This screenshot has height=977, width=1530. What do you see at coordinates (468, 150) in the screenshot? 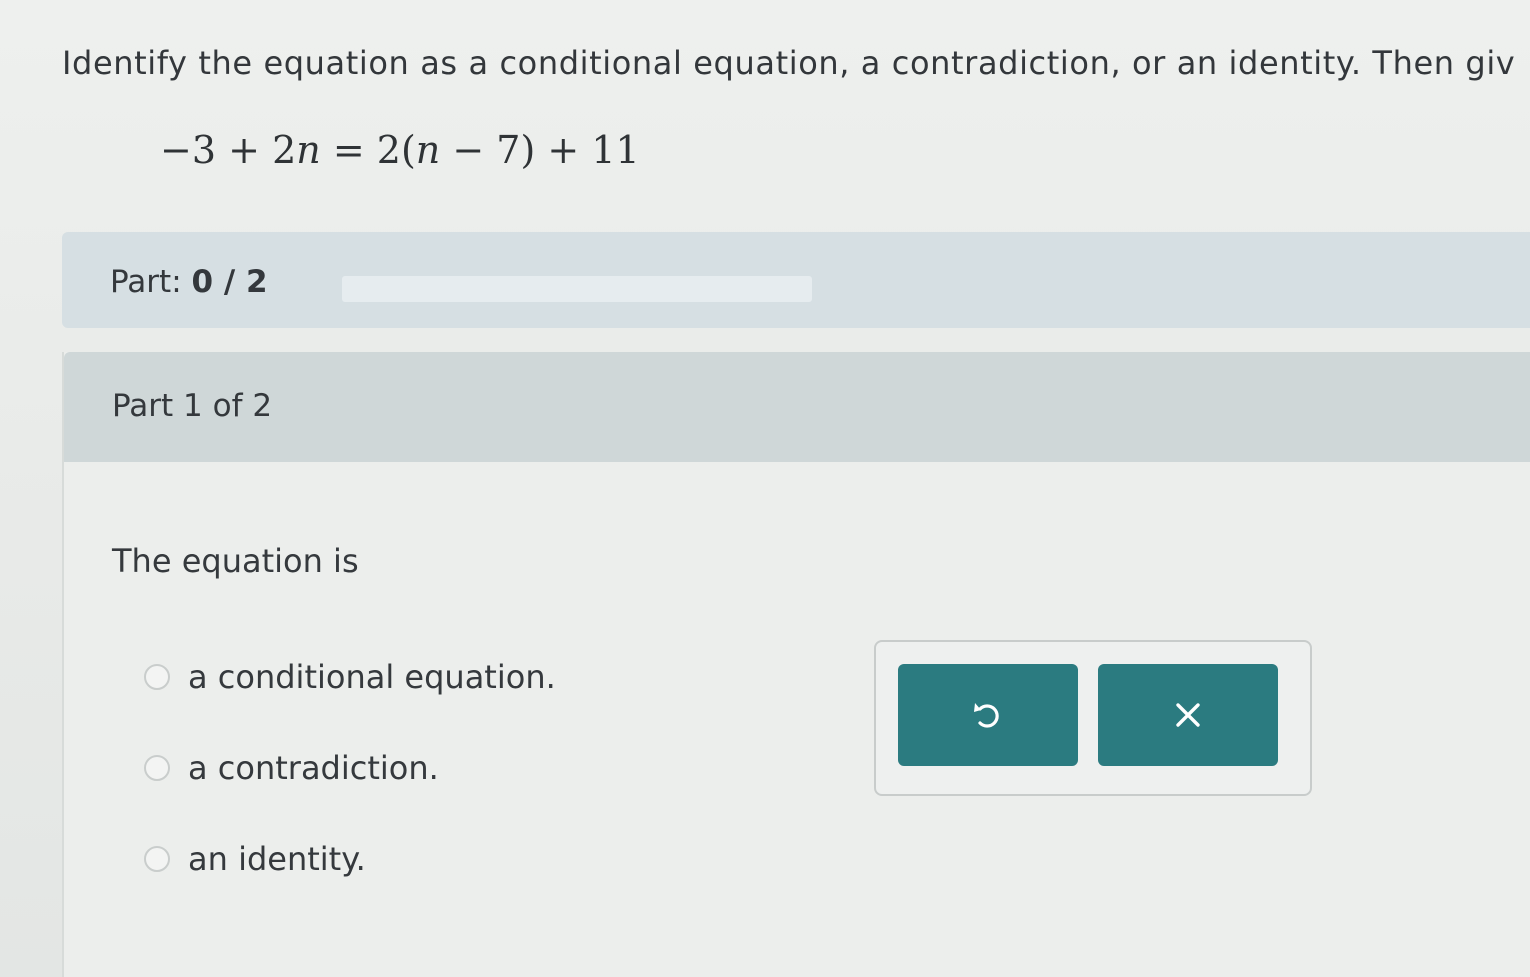
I see `equation-minus: −` at bounding box center [468, 150].